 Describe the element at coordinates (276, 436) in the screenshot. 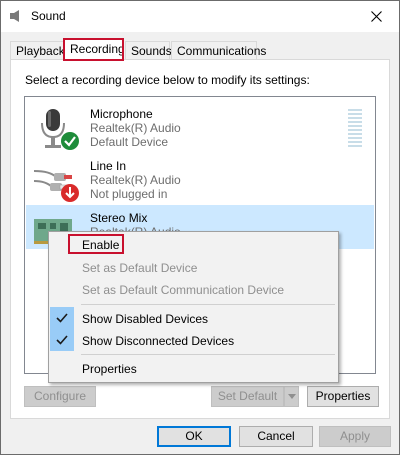

I see `cancel-button: Cancel` at that location.